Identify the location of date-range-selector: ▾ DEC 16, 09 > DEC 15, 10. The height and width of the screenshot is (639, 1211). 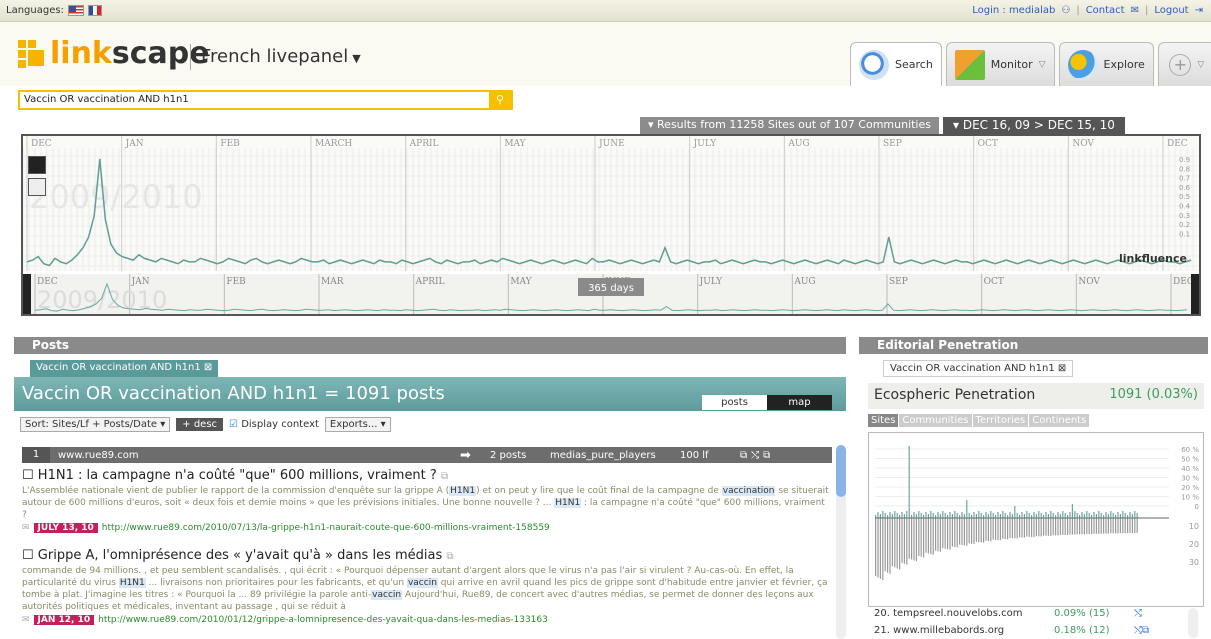
(1034, 125).